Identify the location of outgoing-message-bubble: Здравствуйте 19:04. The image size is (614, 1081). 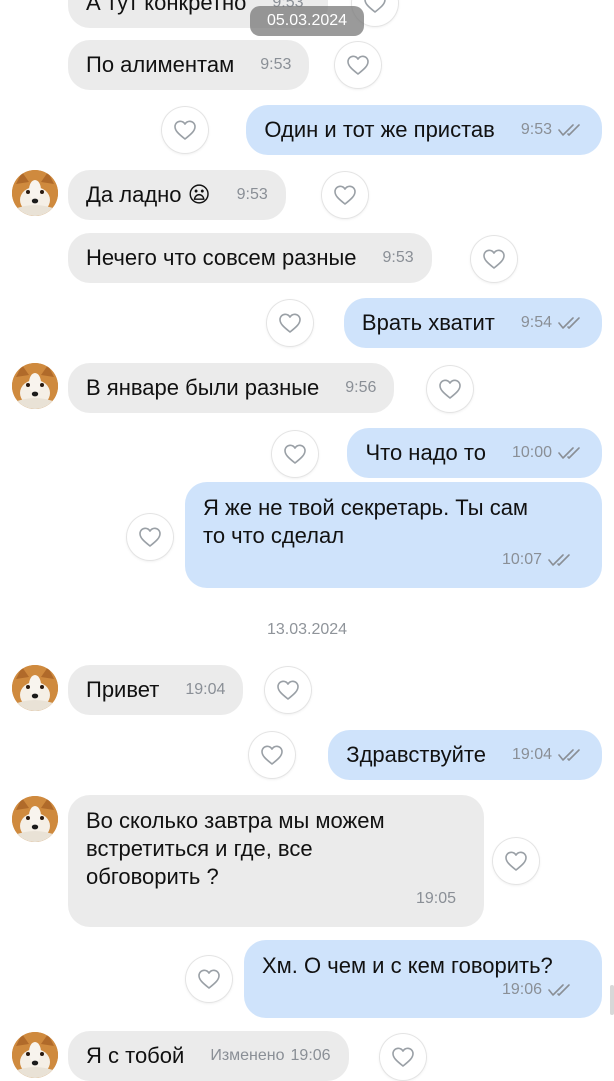
(465, 755).